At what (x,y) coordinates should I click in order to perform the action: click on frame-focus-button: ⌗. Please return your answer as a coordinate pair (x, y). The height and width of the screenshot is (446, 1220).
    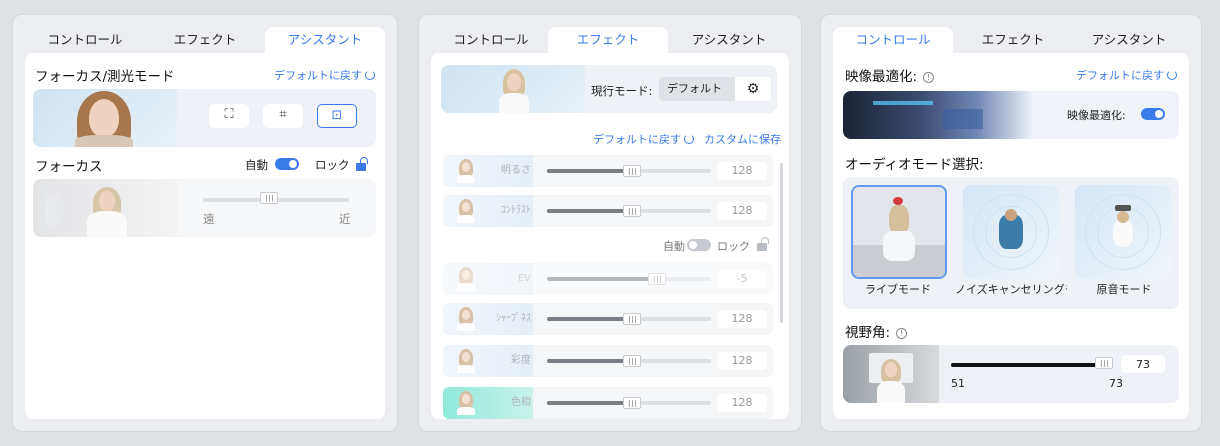
    Looking at the image, I should click on (283, 116).